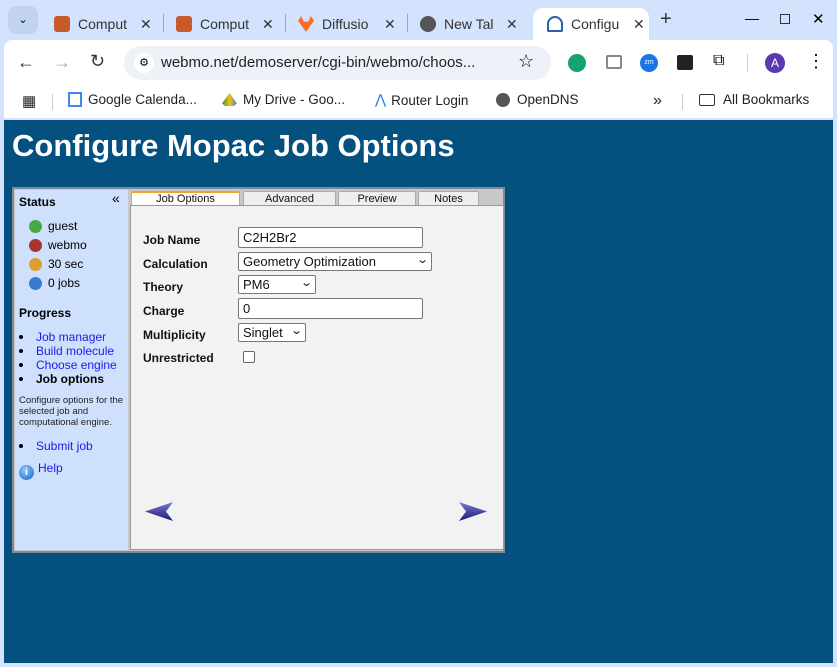 This screenshot has width=837, height=667. I want to click on link-help: Help, so click(50, 468).